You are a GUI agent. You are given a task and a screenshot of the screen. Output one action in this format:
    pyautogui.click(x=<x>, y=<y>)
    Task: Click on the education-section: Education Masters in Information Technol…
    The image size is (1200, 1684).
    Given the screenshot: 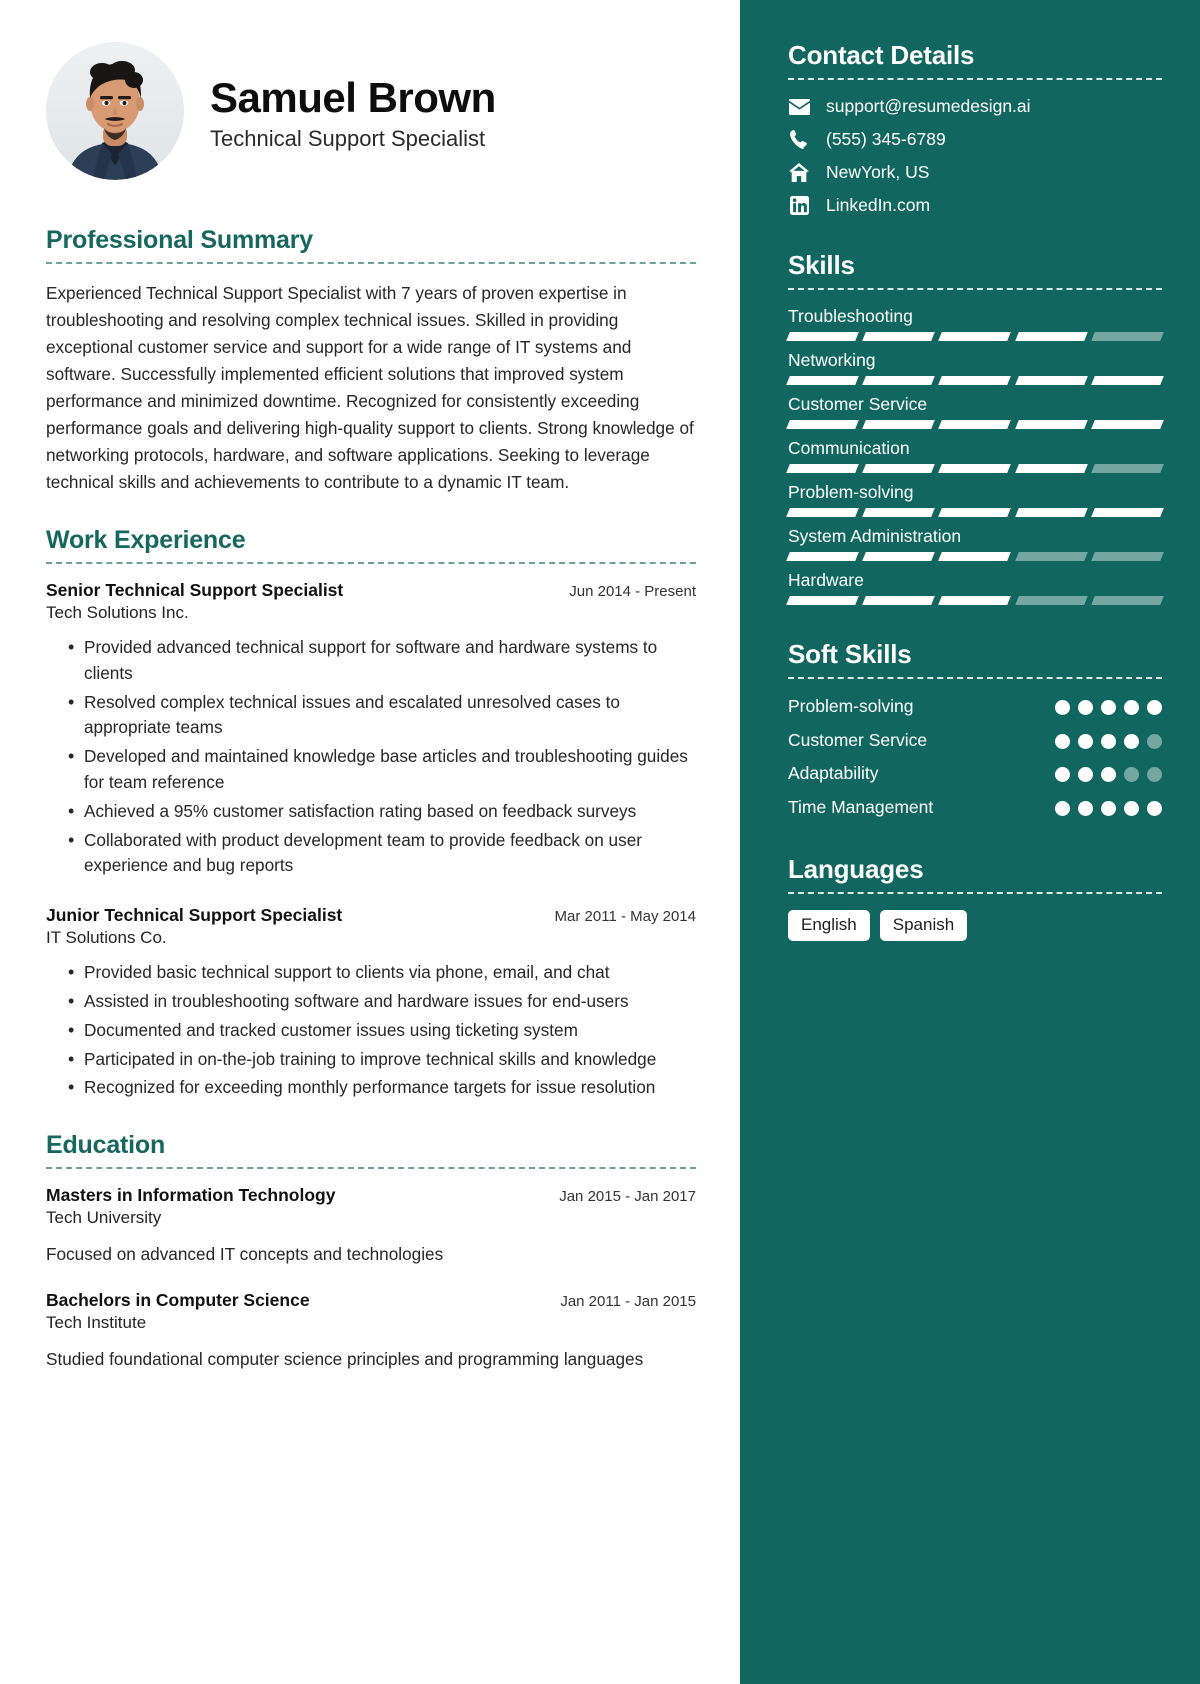 What is the action you would take?
    pyautogui.click(x=371, y=1252)
    